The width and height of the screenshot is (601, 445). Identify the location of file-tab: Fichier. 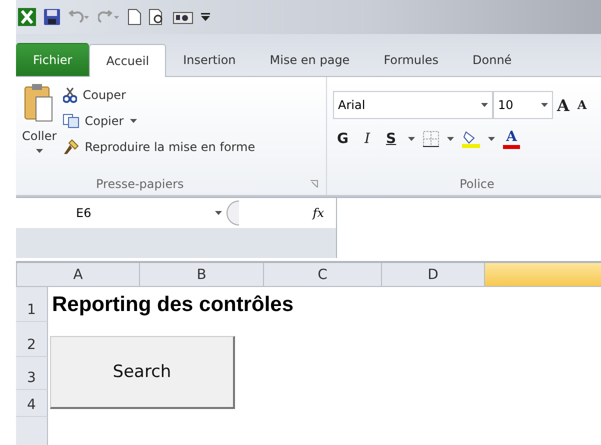
(53, 59).